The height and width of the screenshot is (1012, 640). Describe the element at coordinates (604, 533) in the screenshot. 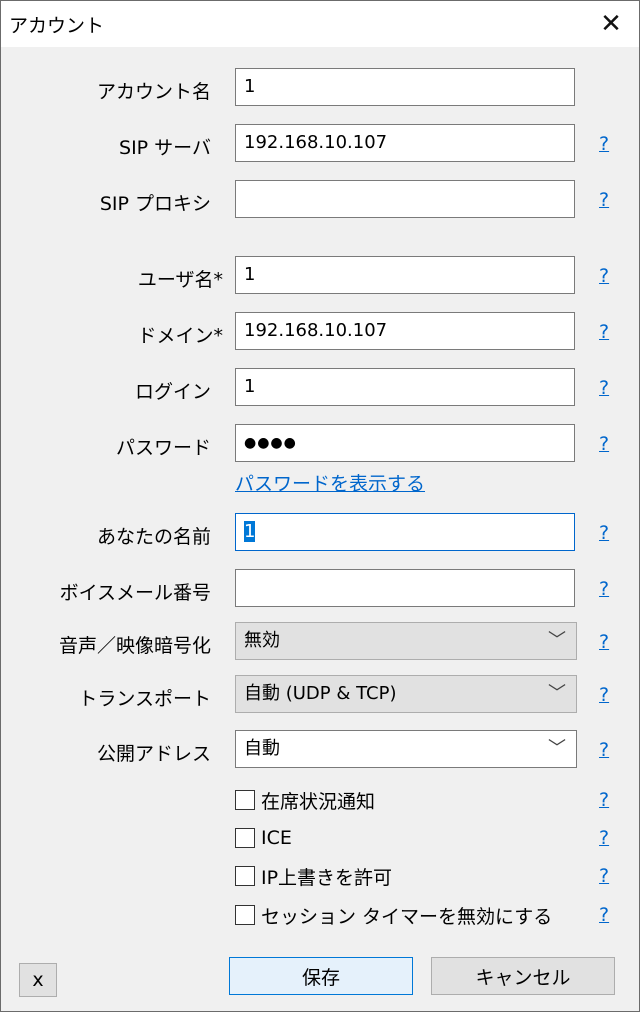

I see `display-name-help-icon: ?` at that location.